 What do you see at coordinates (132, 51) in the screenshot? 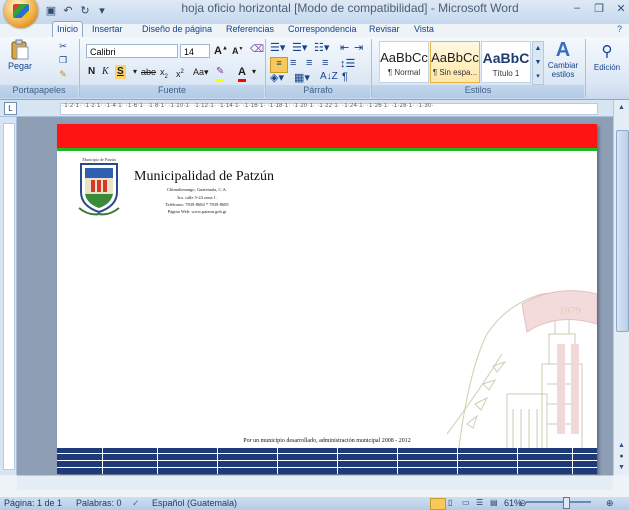
I see `font-name-combobox: Calibri` at bounding box center [132, 51].